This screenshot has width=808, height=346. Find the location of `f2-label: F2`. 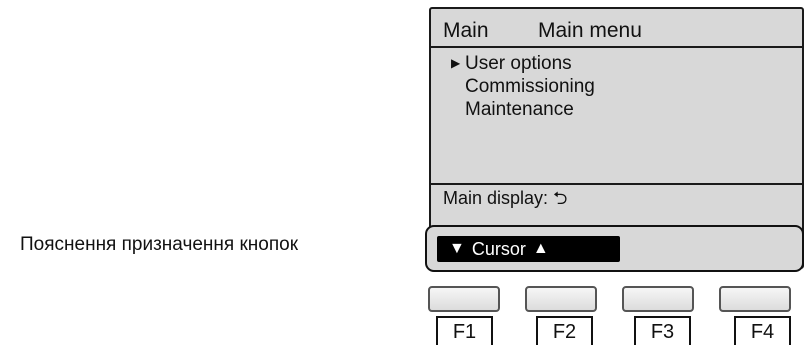

f2-label: F2 is located at coordinates (564, 330).